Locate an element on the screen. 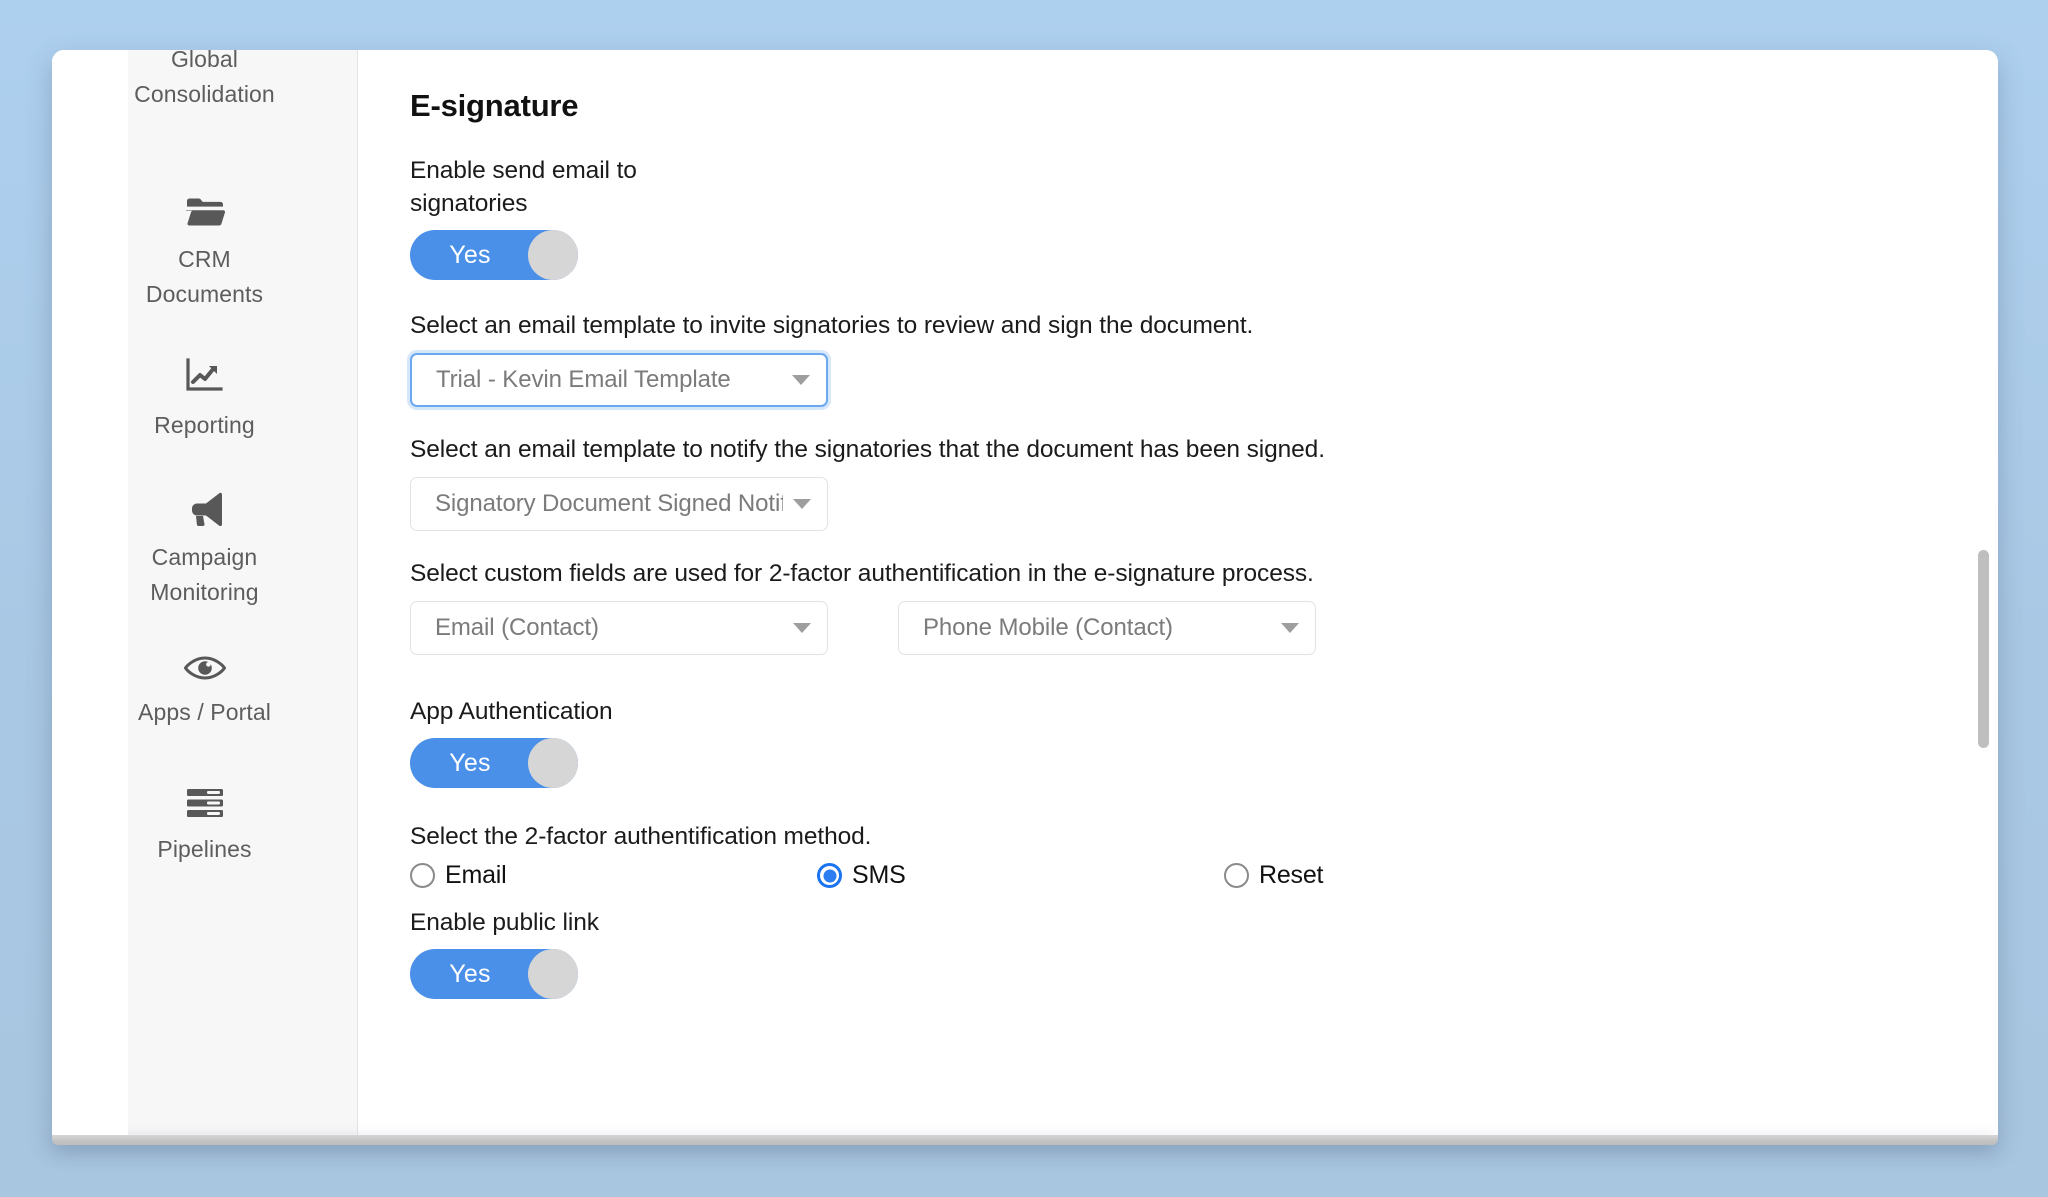  sidebar-item-label: CRM Documents is located at coordinates (204, 276).